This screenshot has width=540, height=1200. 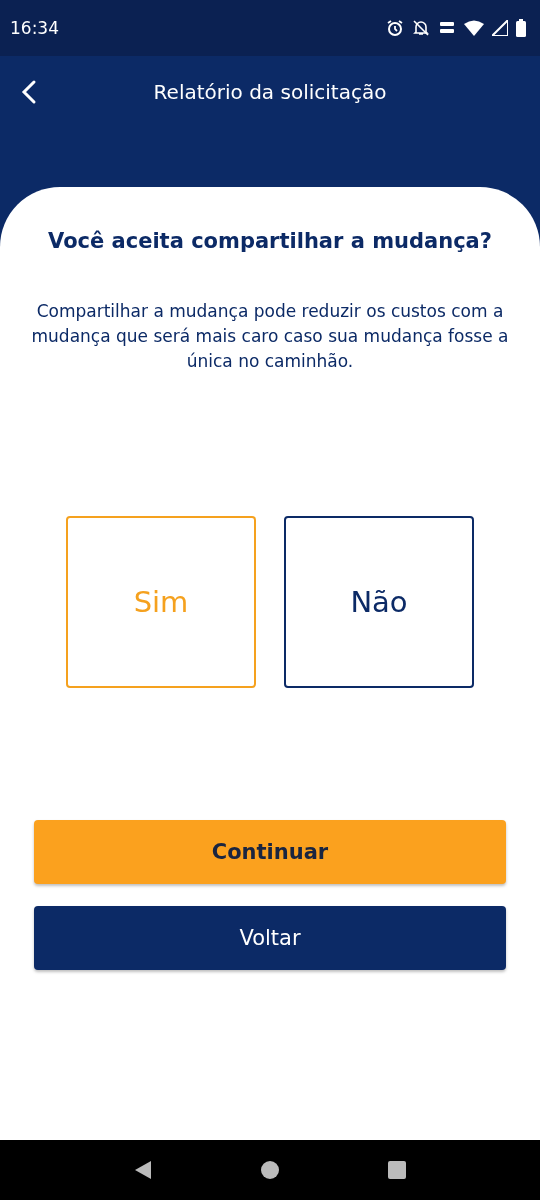 What do you see at coordinates (143, 1170) in the screenshot?
I see `back-nav-icon` at bounding box center [143, 1170].